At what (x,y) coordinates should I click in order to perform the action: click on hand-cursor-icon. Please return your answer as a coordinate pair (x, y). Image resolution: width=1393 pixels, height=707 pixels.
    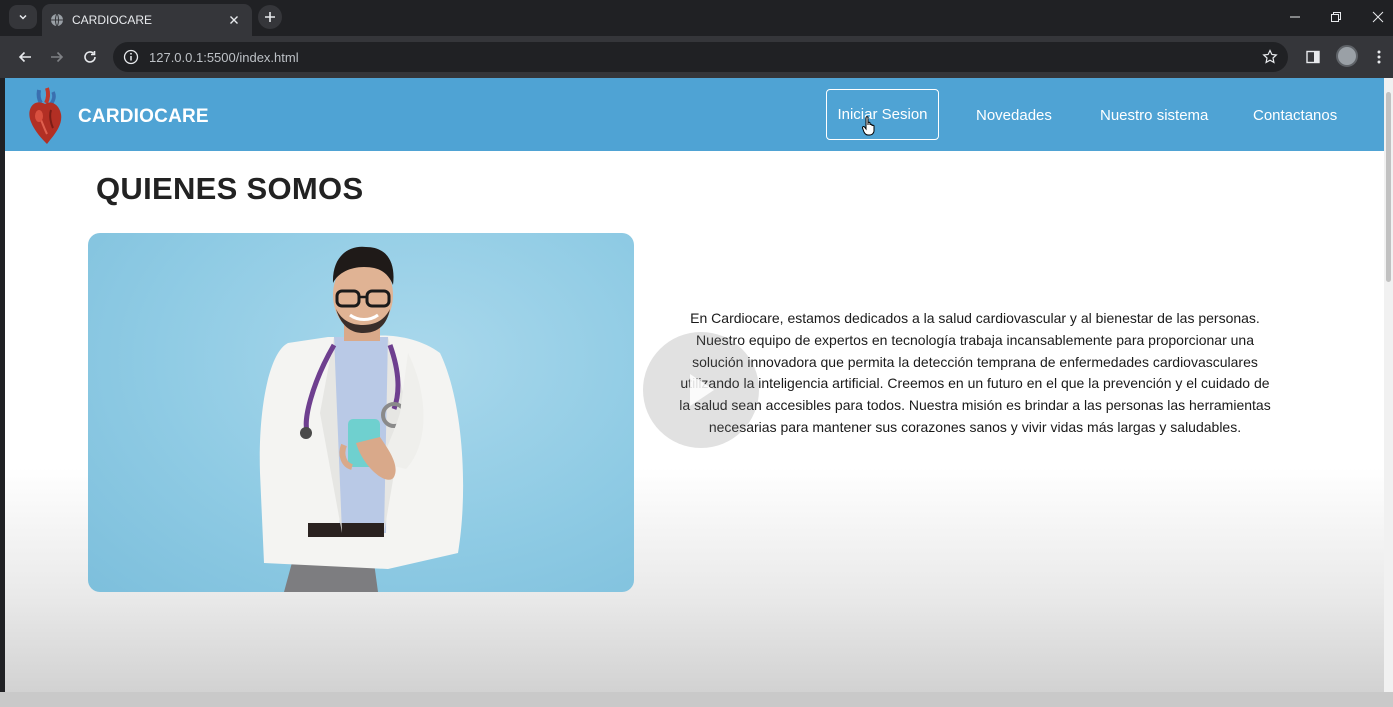
    Looking at the image, I should click on (868, 126).